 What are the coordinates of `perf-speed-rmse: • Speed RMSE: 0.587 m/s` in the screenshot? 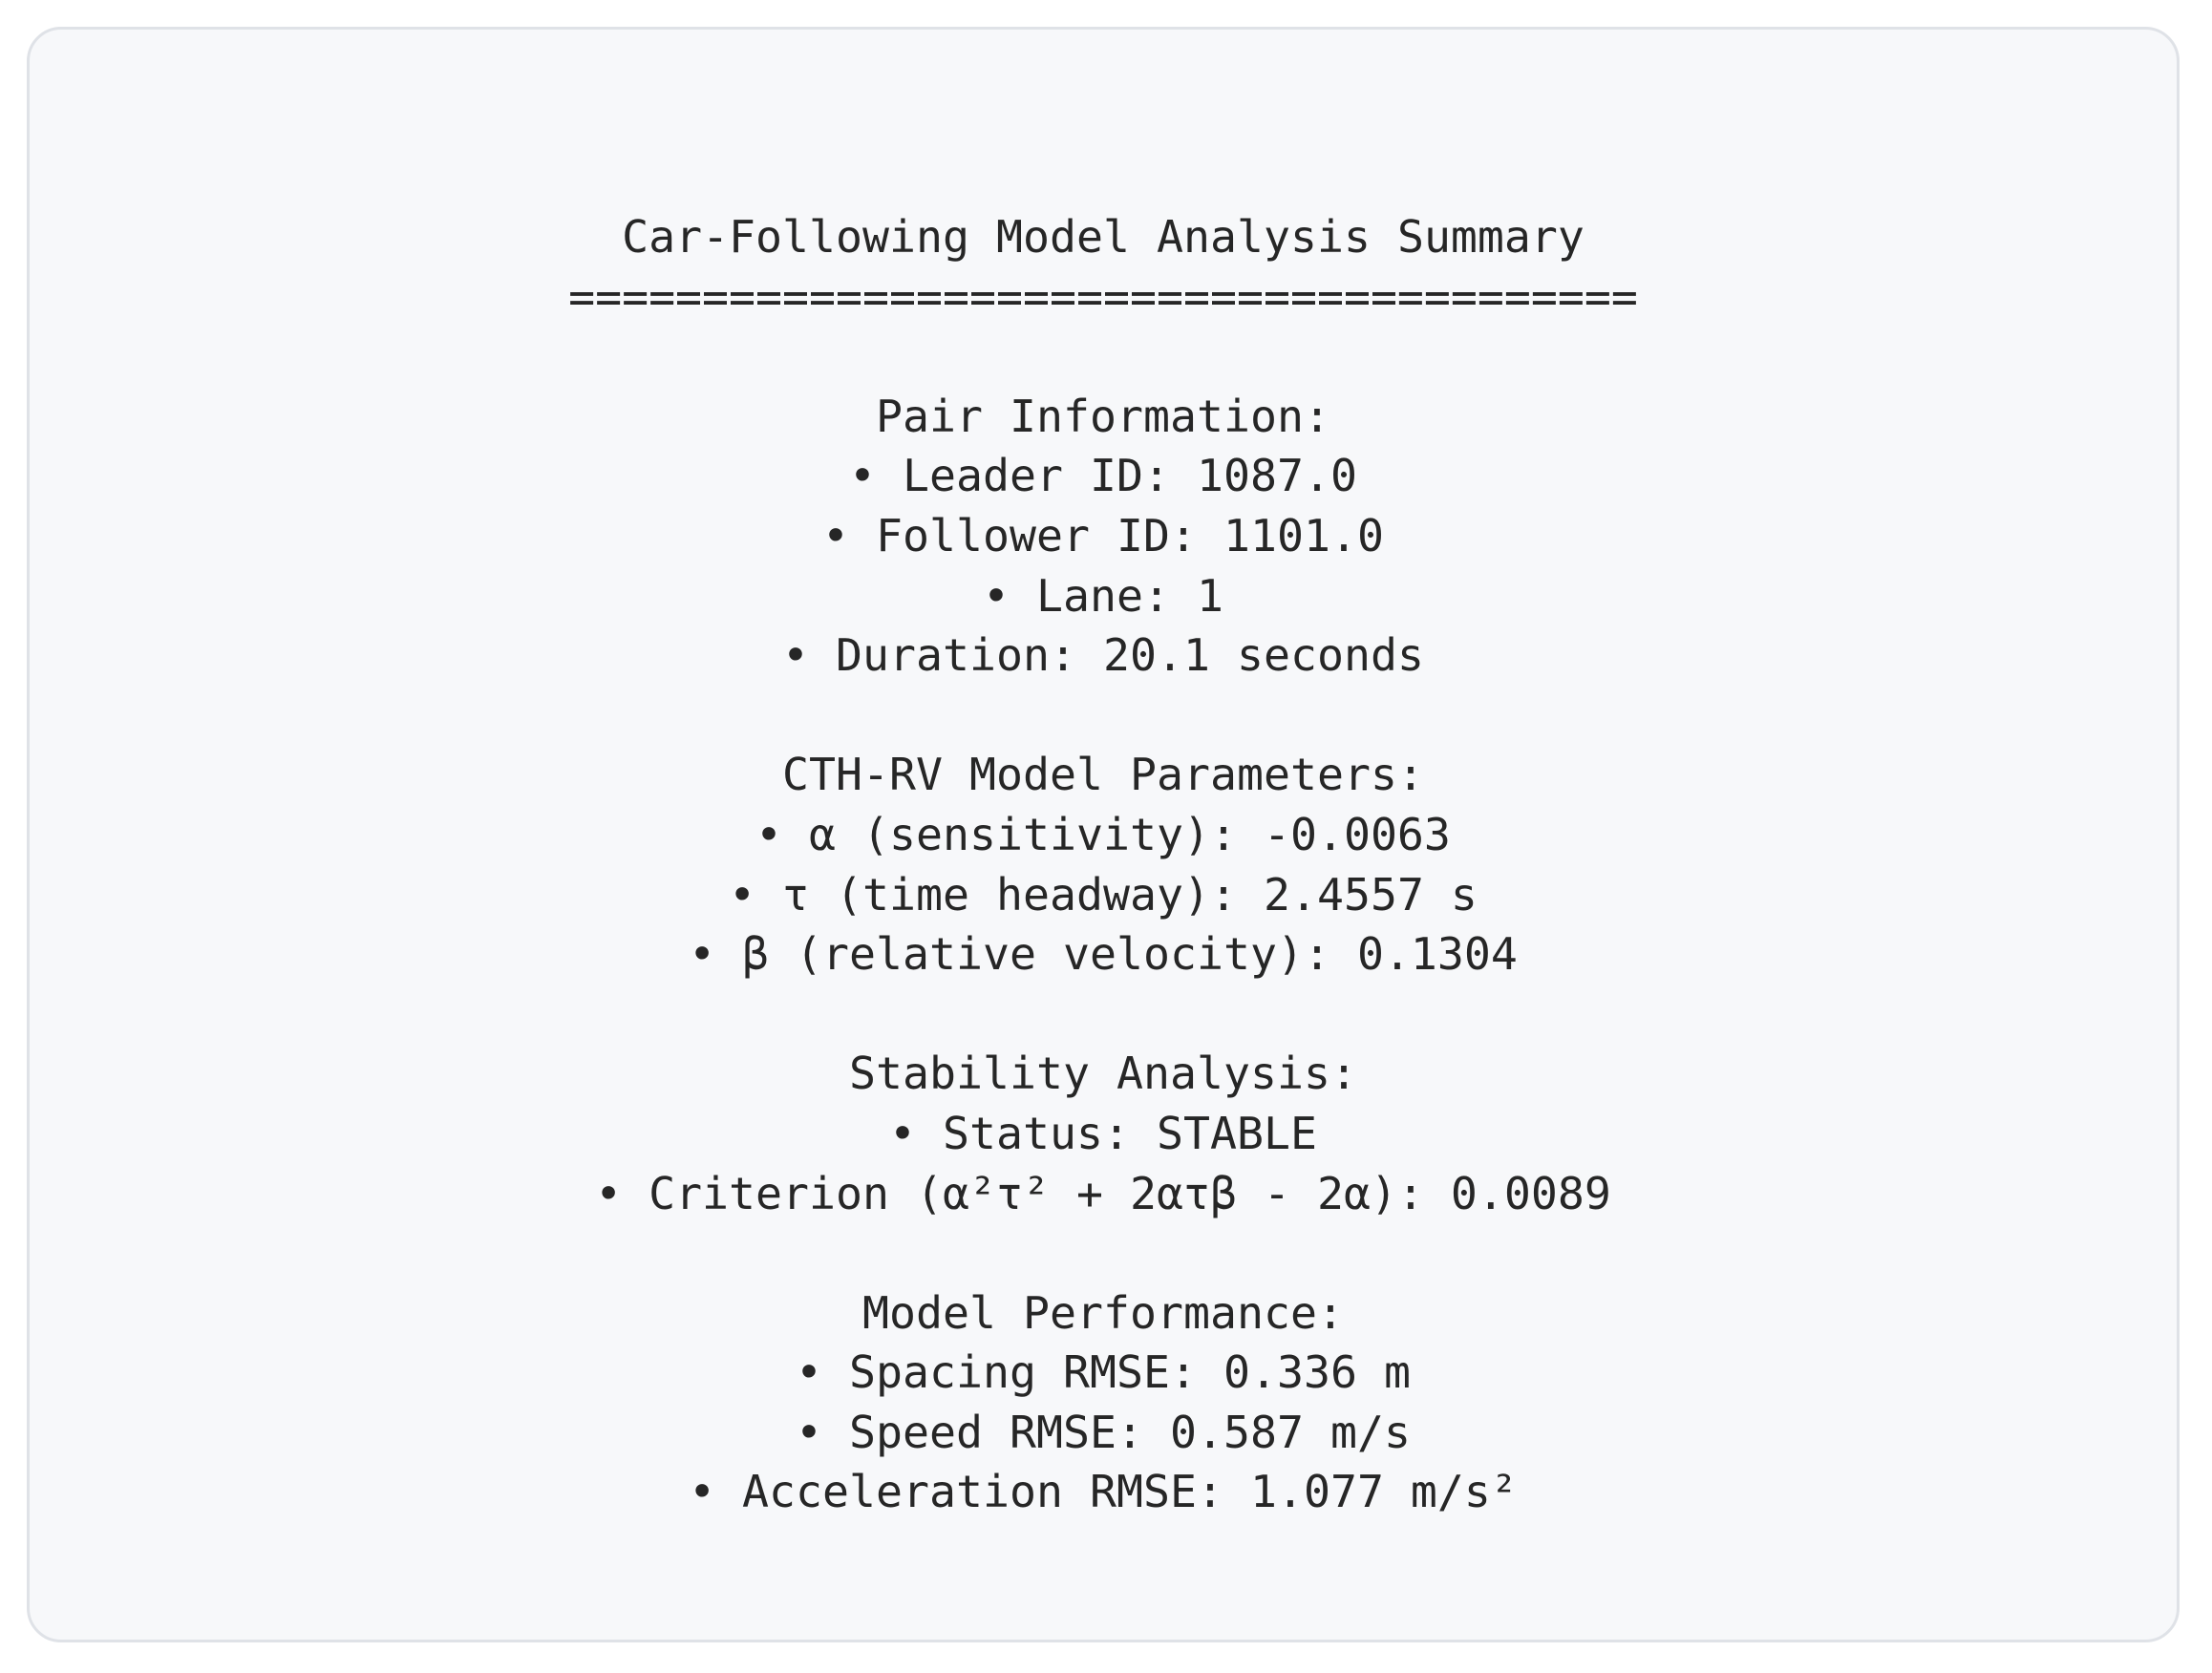 It's located at (1103, 1432).